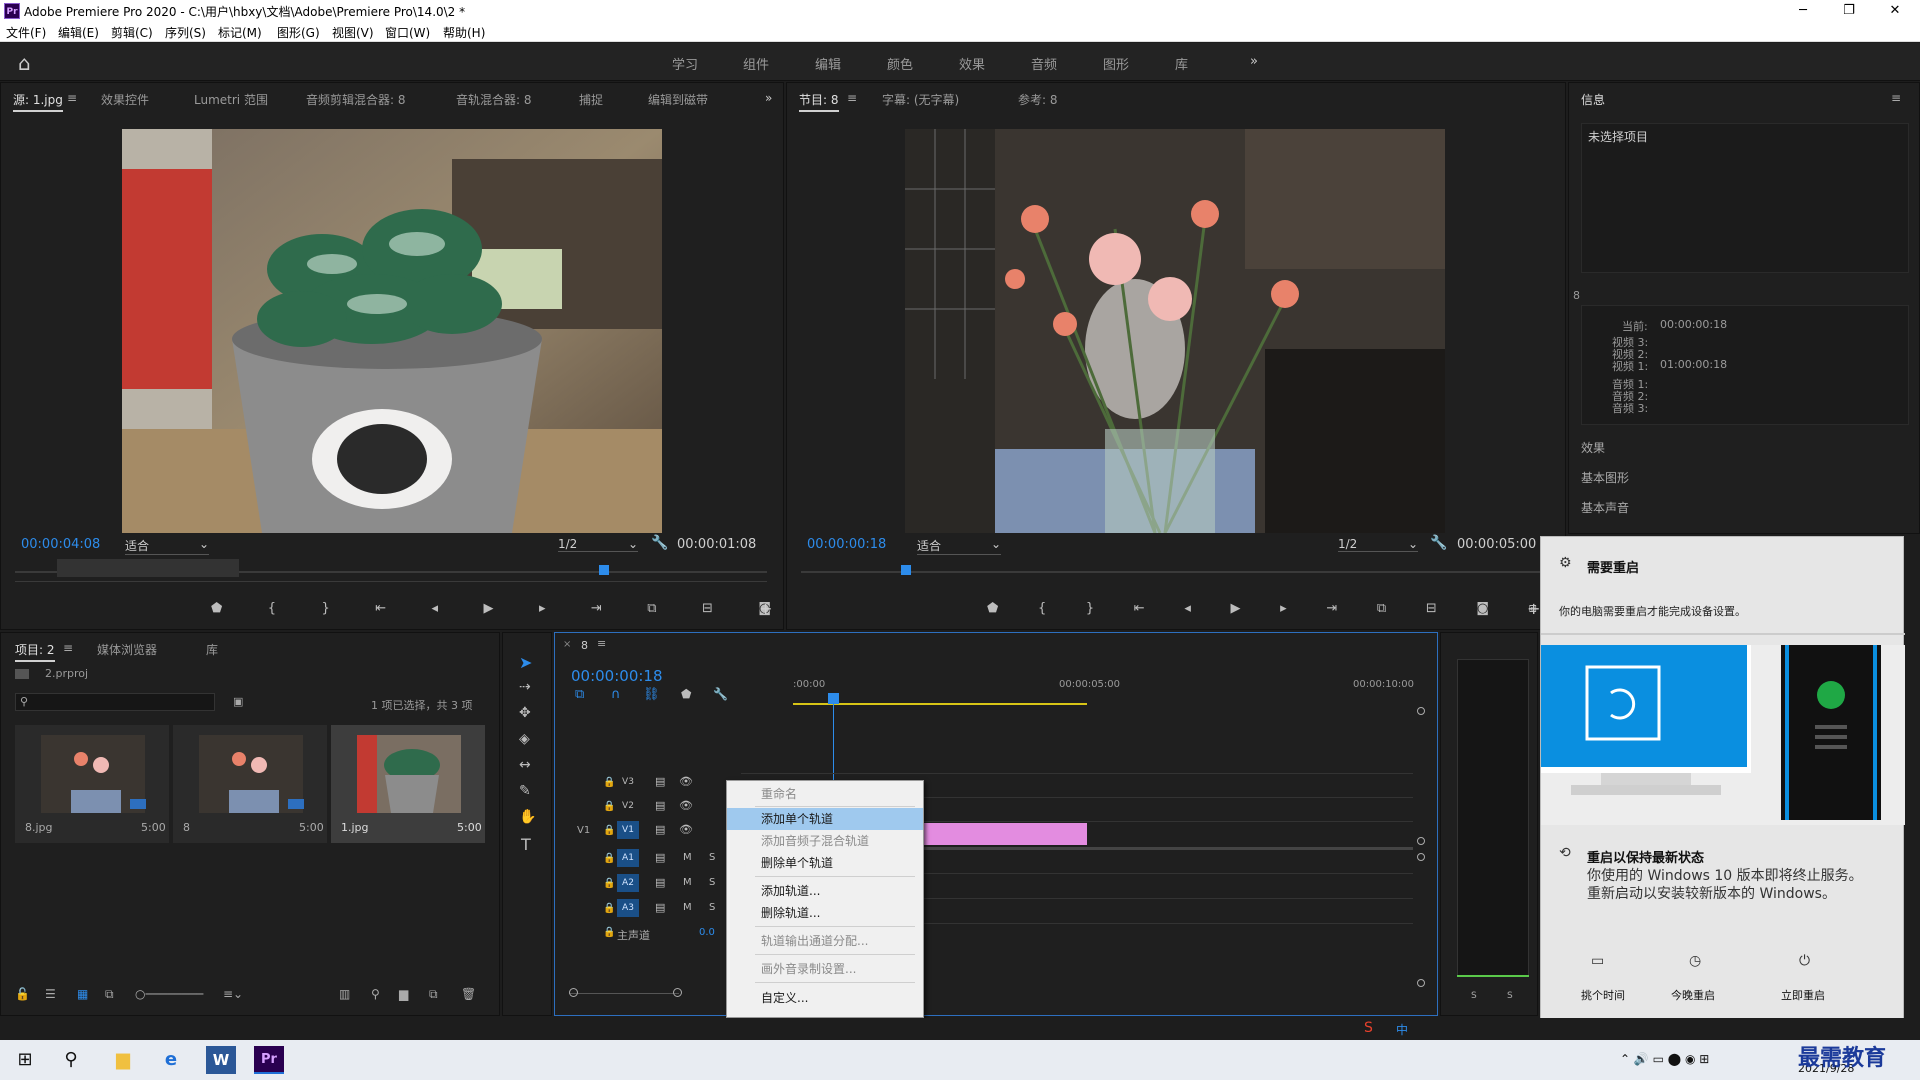  What do you see at coordinates (403, 994) in the screenshot?
I see `new-bin-icon: ▆` at bounding box center [403, 994].